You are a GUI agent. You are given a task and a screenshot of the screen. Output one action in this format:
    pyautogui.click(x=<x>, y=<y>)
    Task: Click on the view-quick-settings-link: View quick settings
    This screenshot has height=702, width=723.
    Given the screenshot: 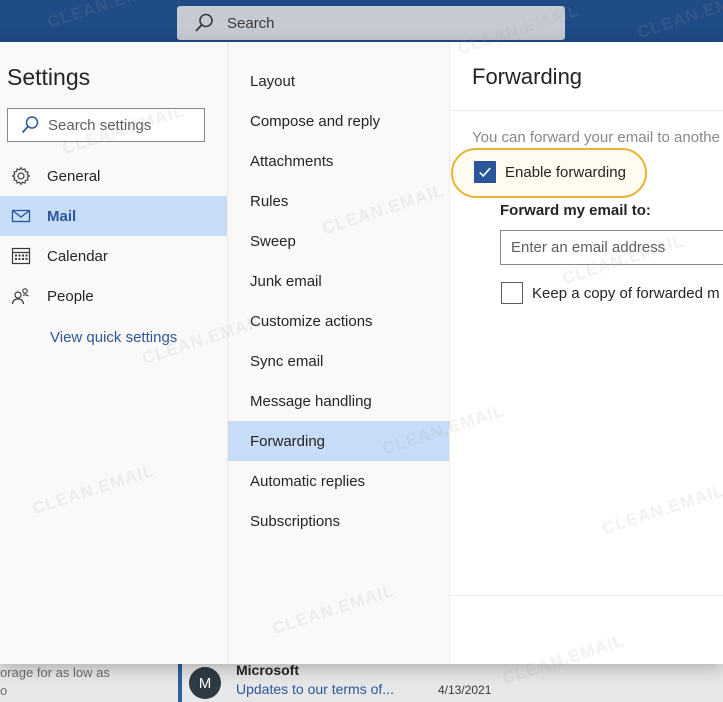 What is the action you would take?
    pyautogui.click(x=113, y=337)
    